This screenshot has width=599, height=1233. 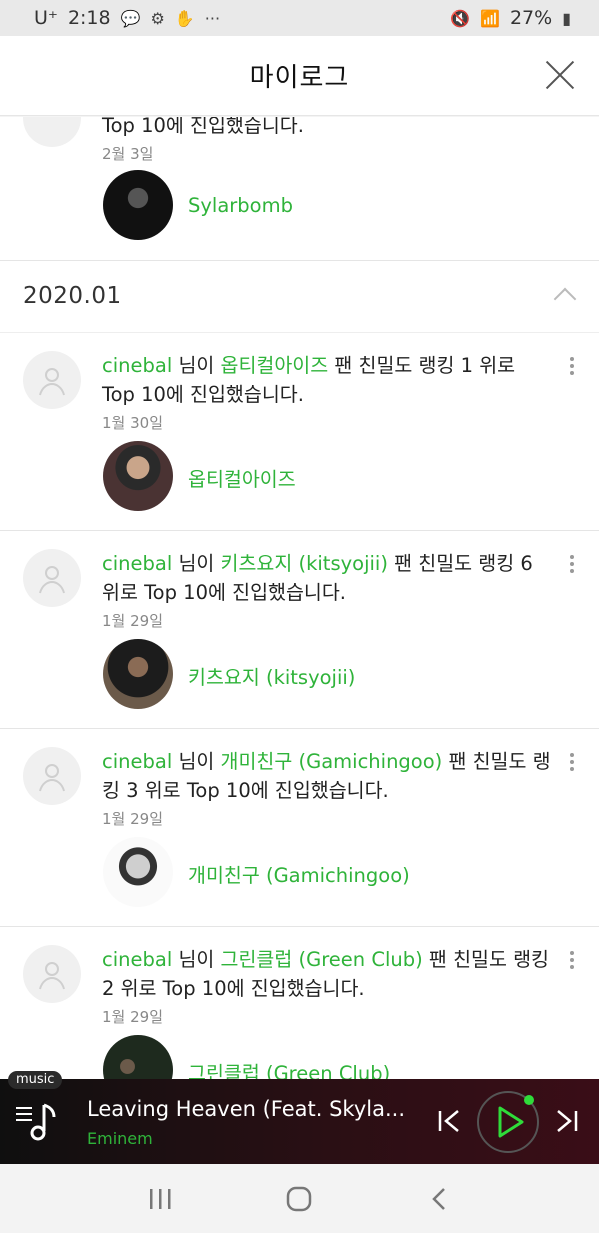 I want to click on track-artist: Eminem, so click(x=120, y=1138).